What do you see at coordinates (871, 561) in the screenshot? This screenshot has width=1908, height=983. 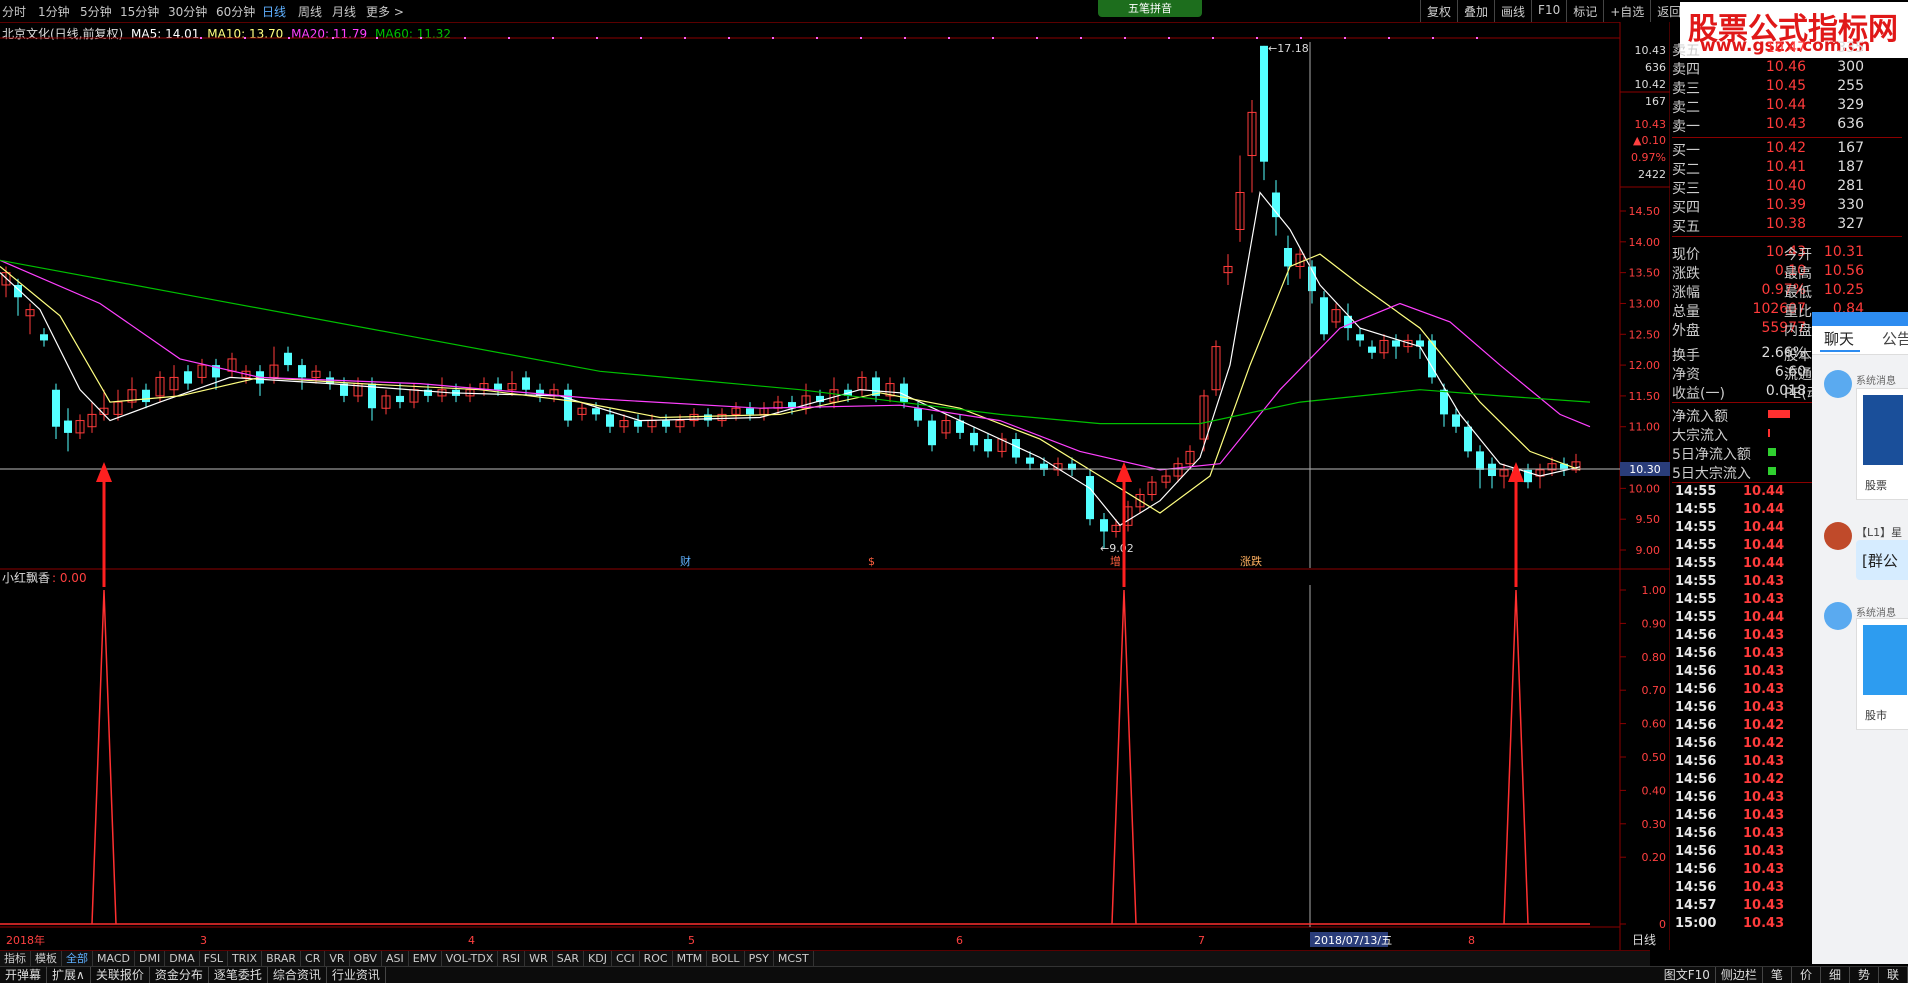 I see `event-marker: $` at bounding box center [871, 561].